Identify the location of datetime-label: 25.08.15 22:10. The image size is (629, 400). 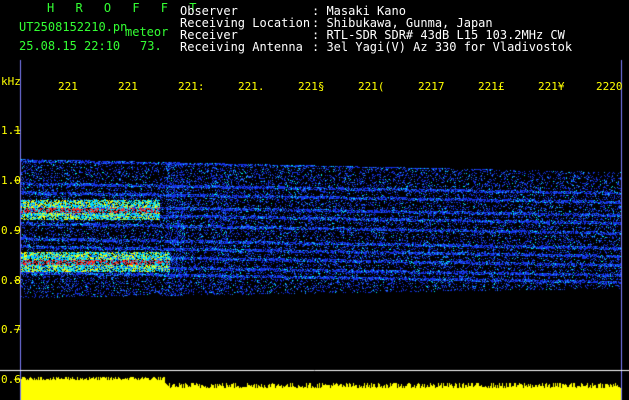
(70, 46).